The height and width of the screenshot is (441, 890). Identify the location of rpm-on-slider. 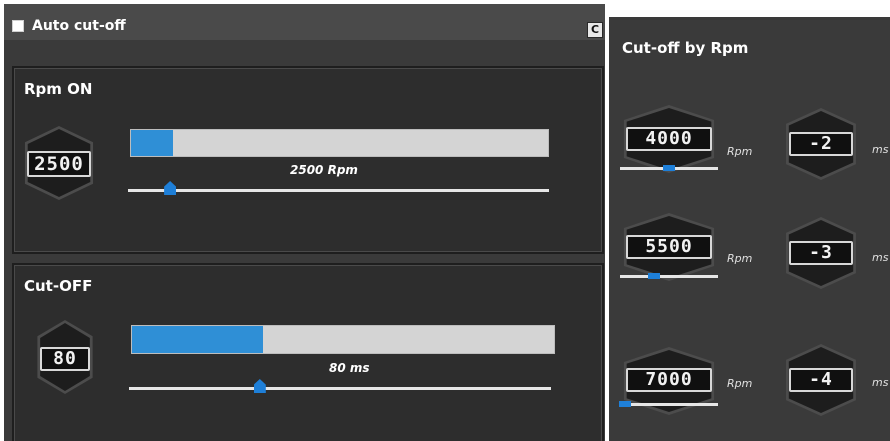
(338, 190).